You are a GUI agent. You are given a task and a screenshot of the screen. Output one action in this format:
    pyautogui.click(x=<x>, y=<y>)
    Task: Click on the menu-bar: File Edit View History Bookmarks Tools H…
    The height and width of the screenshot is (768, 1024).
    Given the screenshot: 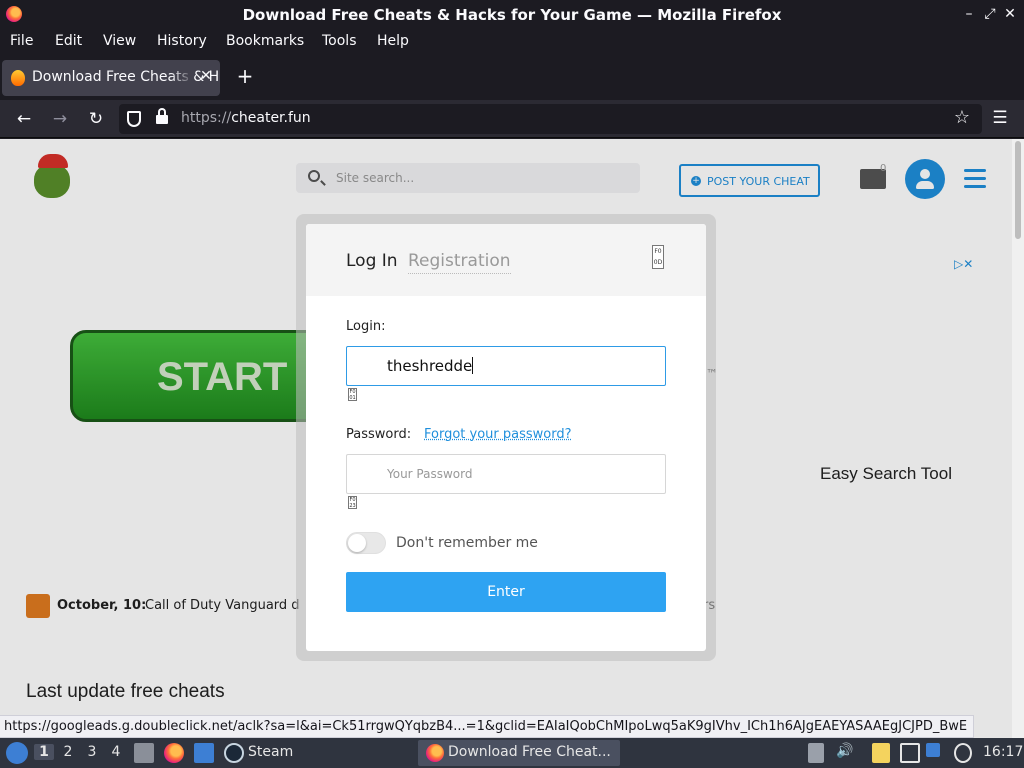 What is the action you would take?
    pyautogui.click(x=512, y=42)
    